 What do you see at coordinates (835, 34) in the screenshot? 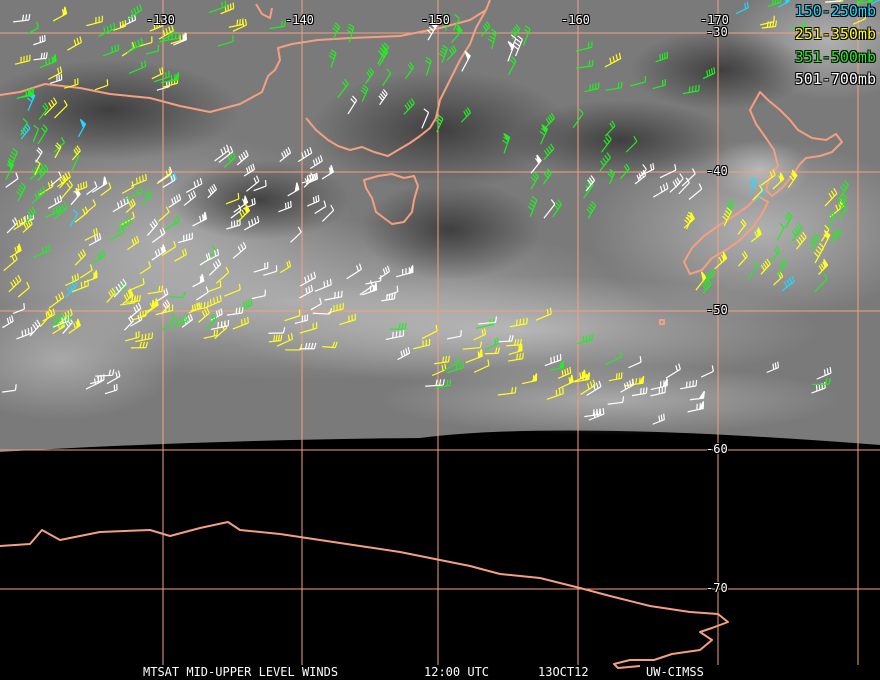
I see `legend-251-350mb: 251-350mb` at bounding box center [835, 34].